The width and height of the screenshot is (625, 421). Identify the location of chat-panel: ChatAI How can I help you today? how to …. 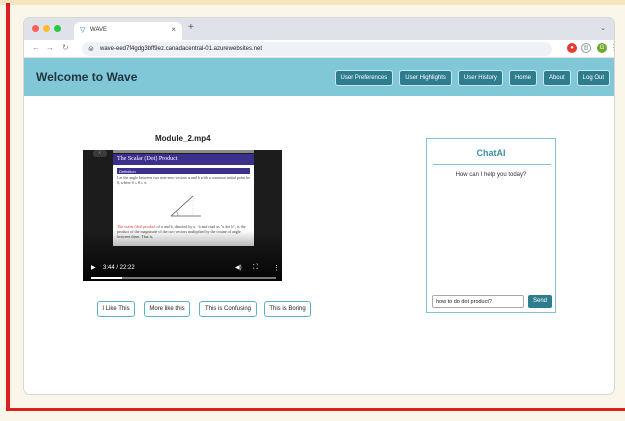
(491, 225).